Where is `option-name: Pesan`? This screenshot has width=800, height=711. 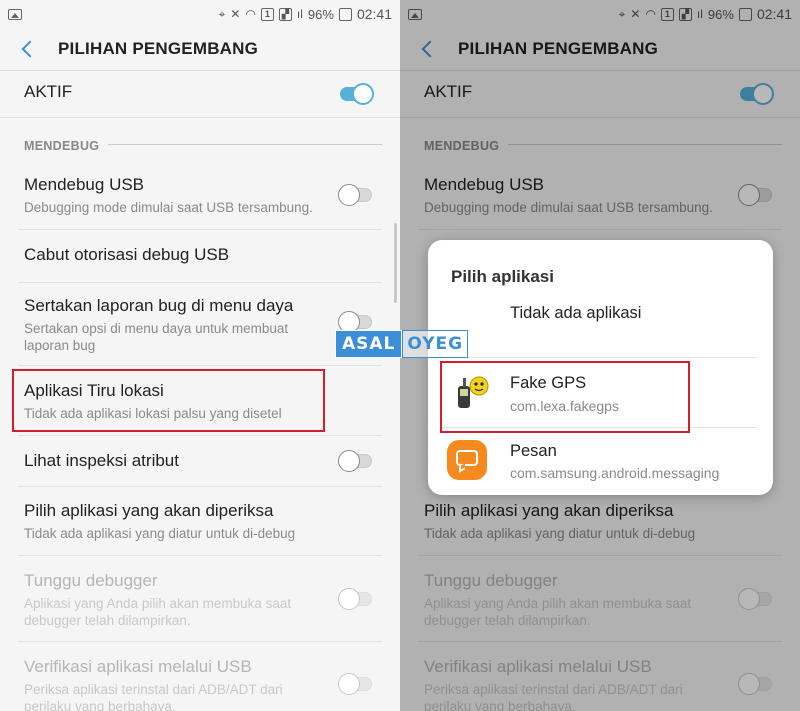 option-name: Pesan is located at coordinates (533, 451).